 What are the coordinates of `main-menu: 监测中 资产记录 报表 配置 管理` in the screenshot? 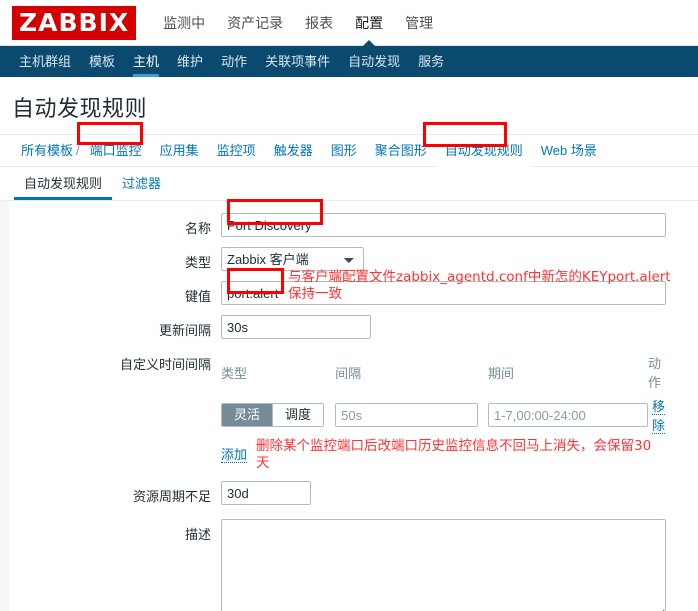 It's located at (298, 23).